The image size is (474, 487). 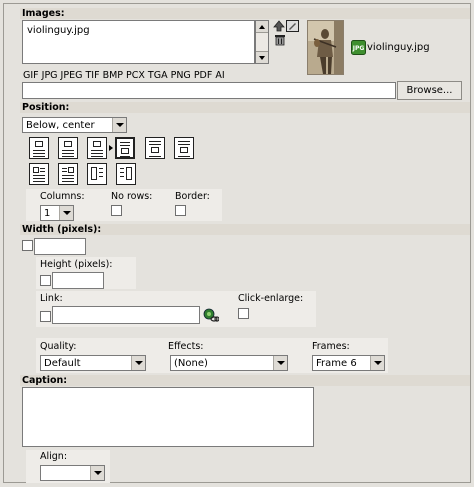 I want to click on link-checkbox, so click(x=45, y=316).